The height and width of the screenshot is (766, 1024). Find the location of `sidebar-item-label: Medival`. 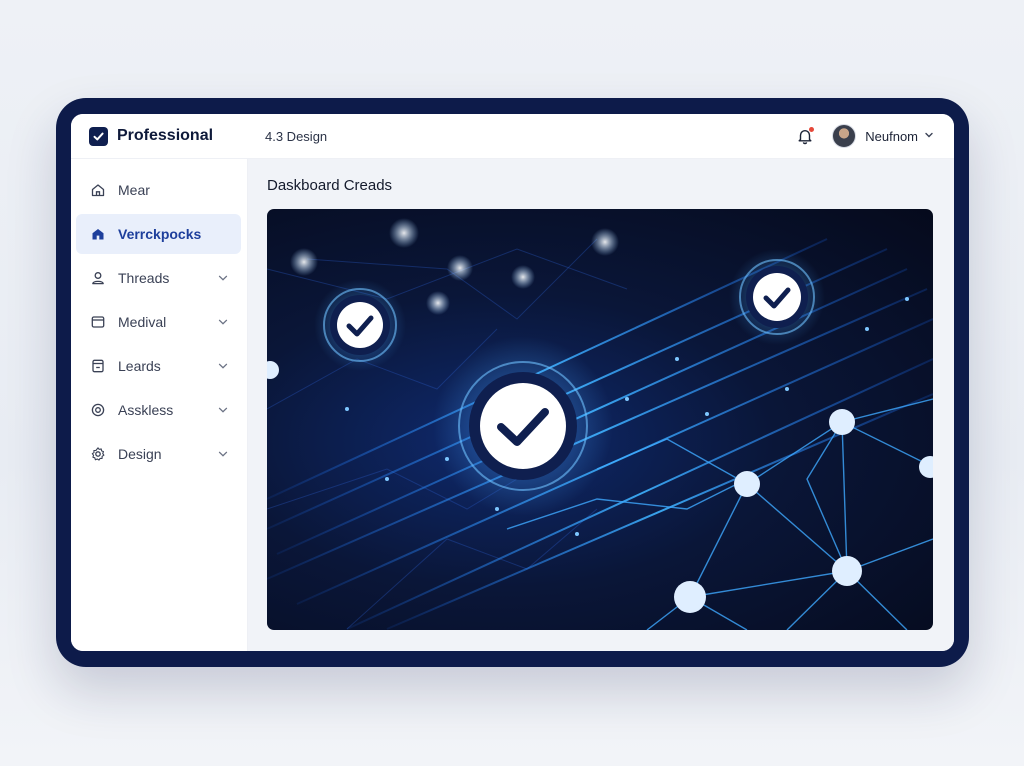

sidebar-item-label: Medival is located at coordinates (142, 322).